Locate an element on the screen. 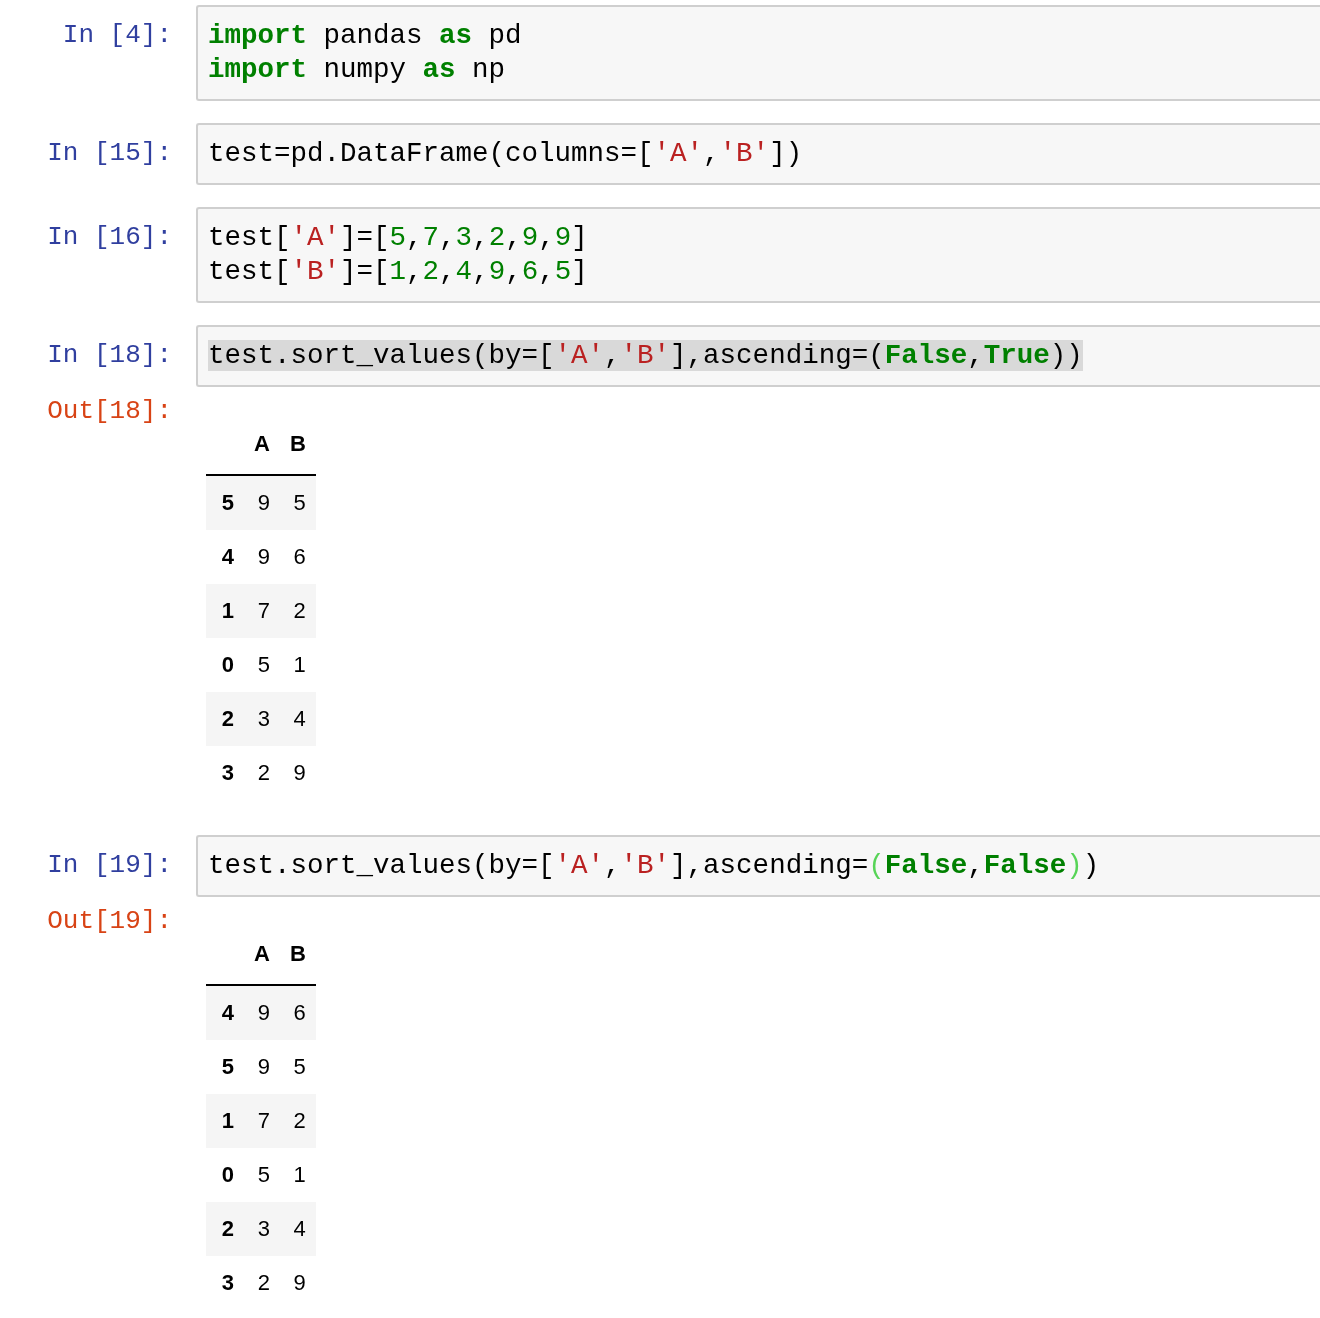  code-cell: test.sort_values(by=['A','B'],ascending=(False,True)) is located at coordinates (758, 356).